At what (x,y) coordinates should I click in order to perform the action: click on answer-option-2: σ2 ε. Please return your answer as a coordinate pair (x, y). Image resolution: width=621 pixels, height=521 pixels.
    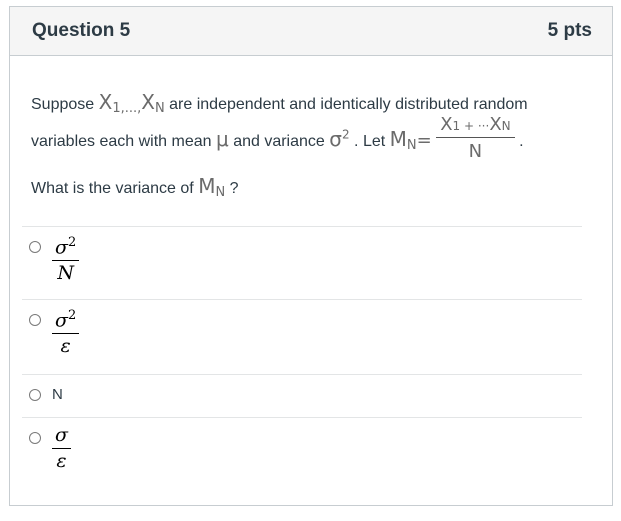
    Looking at the image, I should click on (302, 336).